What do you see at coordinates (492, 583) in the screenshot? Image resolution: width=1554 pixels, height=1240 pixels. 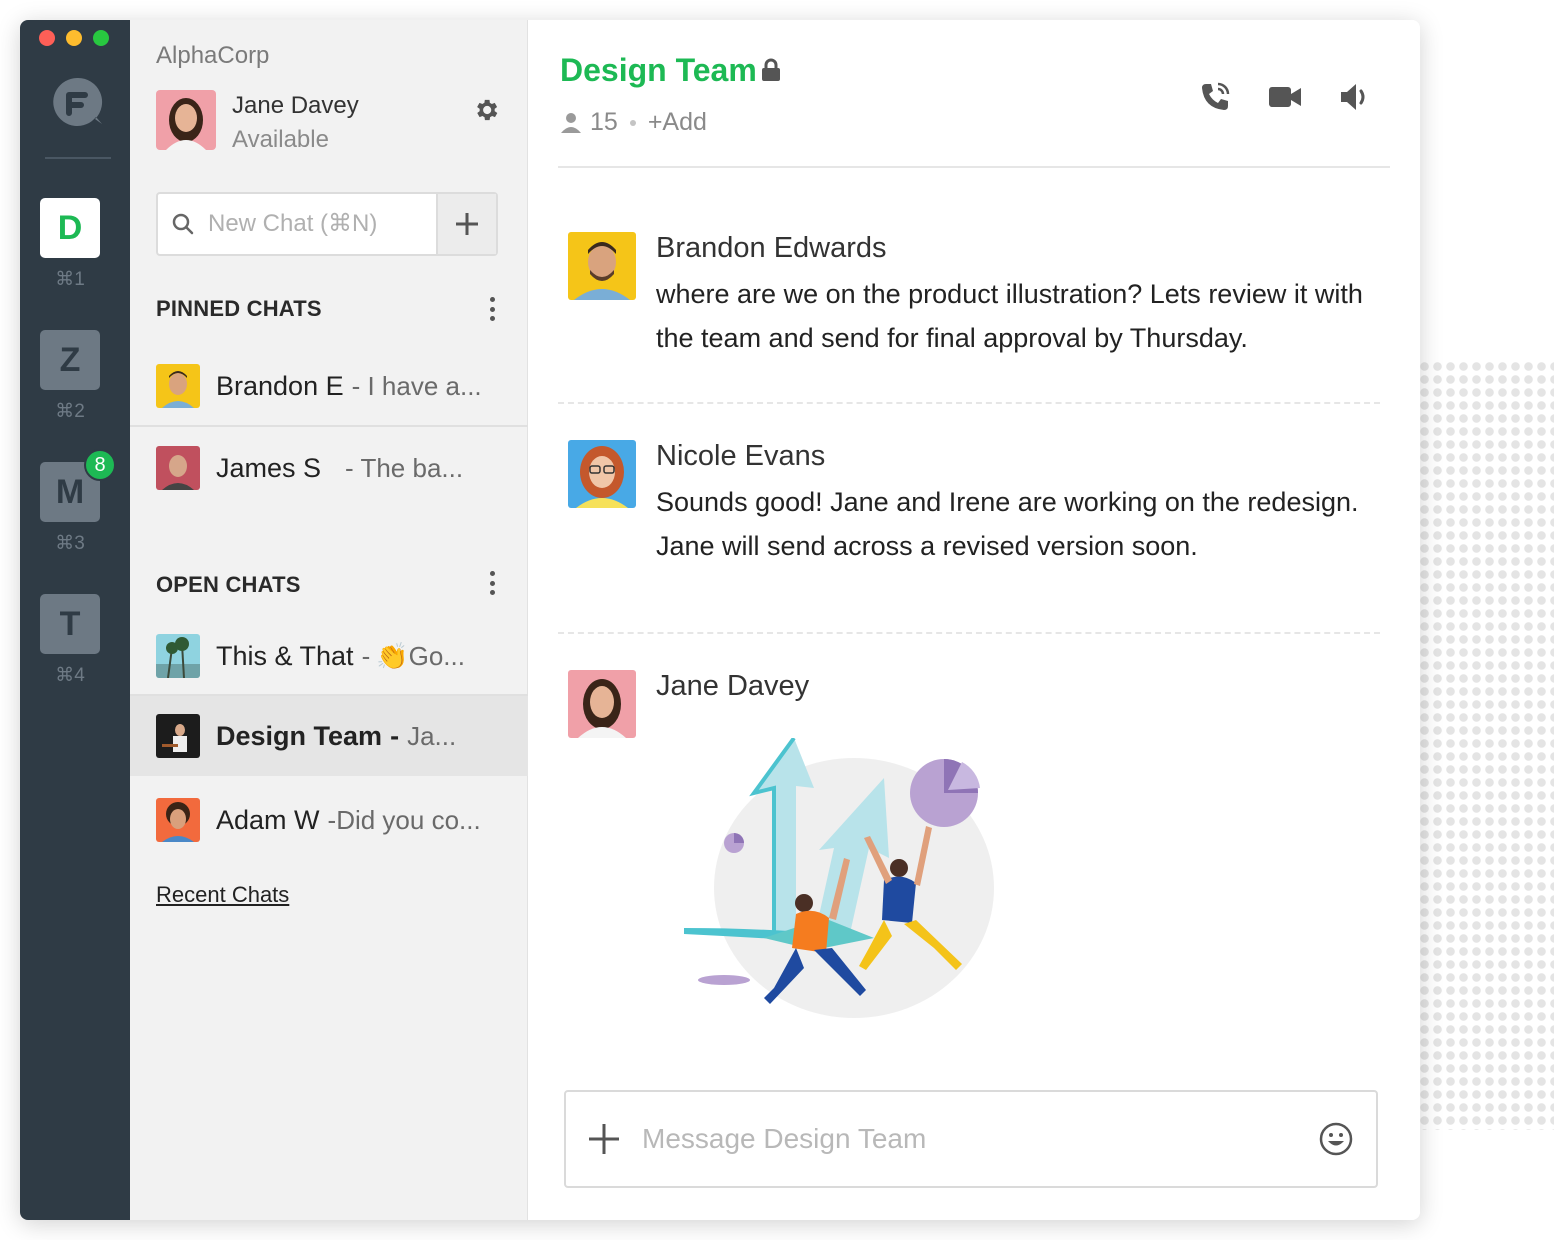 I see `open-chats-menu-icon` at bounding box center [492, 583].